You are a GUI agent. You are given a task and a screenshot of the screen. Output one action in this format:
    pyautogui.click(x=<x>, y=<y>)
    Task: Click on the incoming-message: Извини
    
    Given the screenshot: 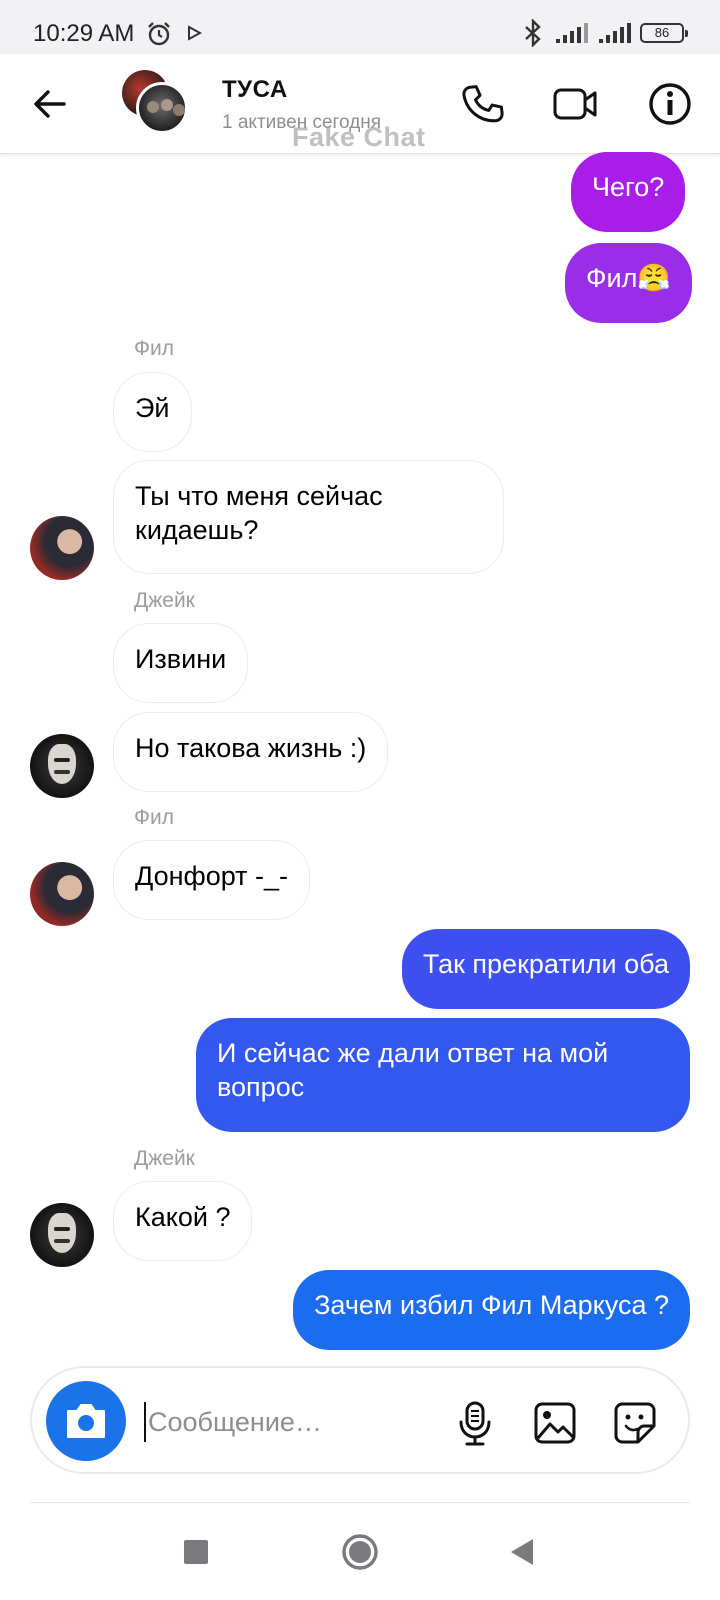 What is the action you would take?
    pyautogui.click(x=181, y=663)
    